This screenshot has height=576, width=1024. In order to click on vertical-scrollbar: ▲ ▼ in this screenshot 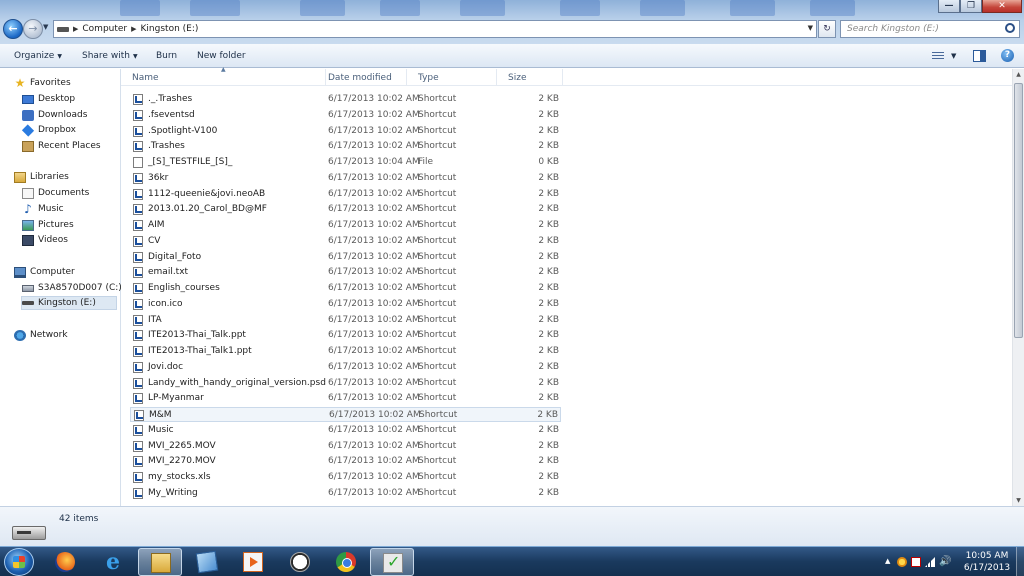, I will do `click(1018, 287)`.